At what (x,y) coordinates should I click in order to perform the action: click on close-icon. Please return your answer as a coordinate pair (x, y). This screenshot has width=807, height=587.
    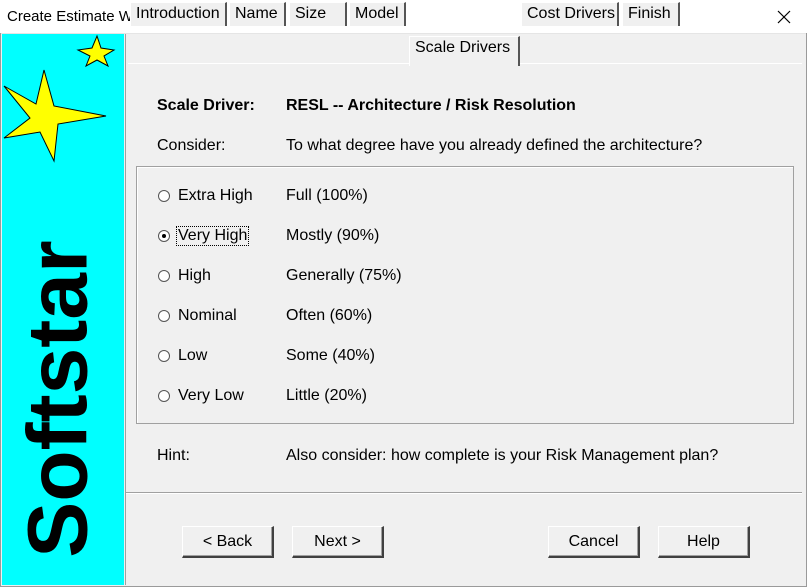
    Looking at the image, I should click on (784, 16).